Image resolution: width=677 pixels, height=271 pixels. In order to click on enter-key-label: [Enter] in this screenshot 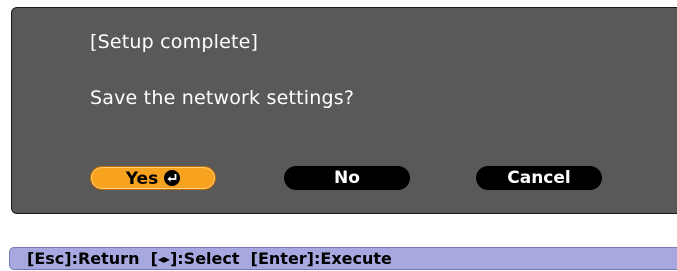, I will do `click(282, 258)`.